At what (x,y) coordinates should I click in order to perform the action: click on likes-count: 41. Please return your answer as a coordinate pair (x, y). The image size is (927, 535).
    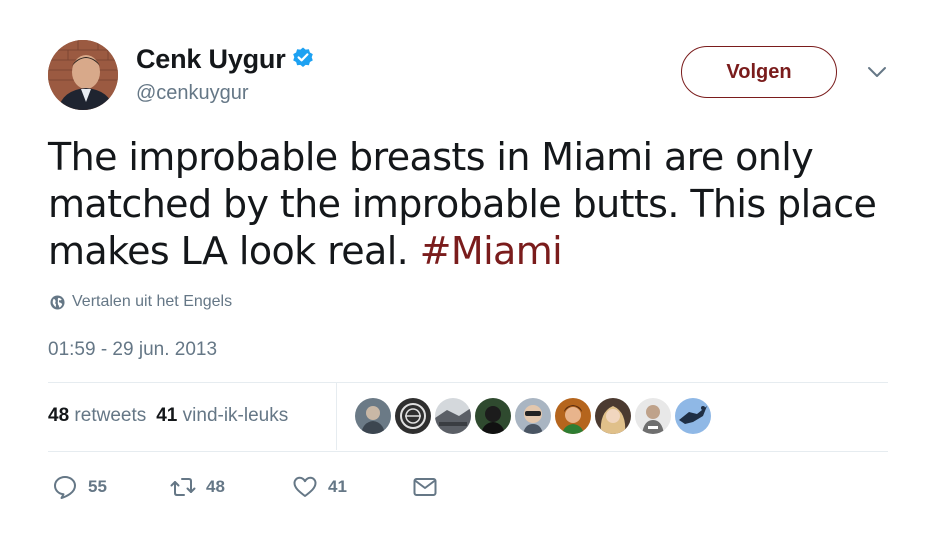
    Looking at the image, I should click on (167, 415).